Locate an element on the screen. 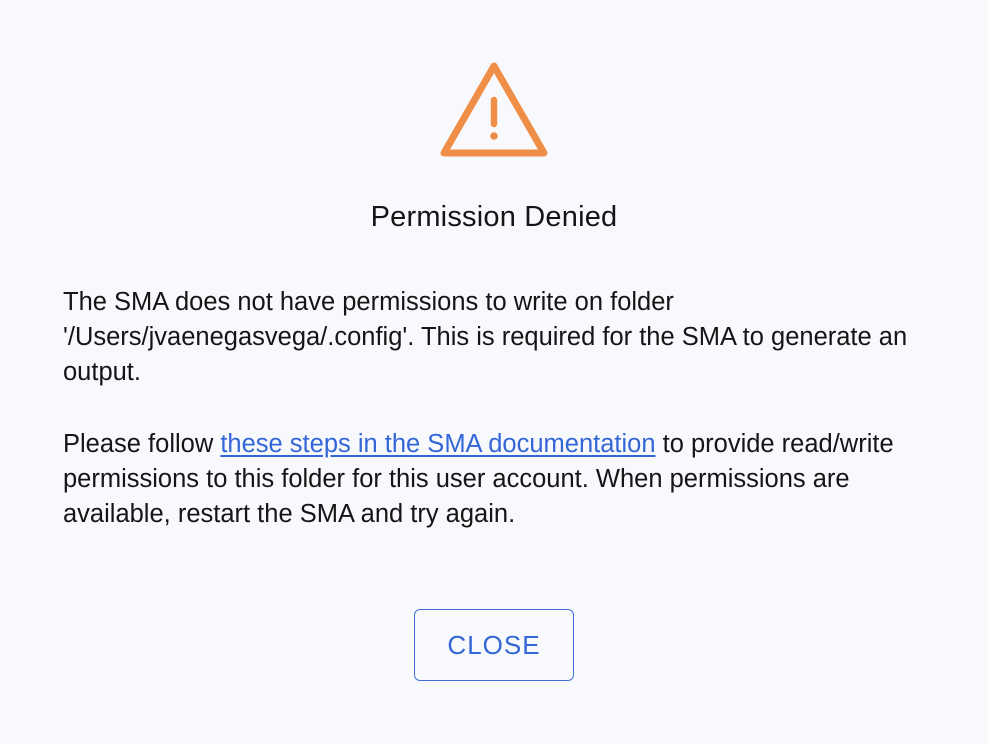  close-button: CLOSE is located at coordinates (494, 645).